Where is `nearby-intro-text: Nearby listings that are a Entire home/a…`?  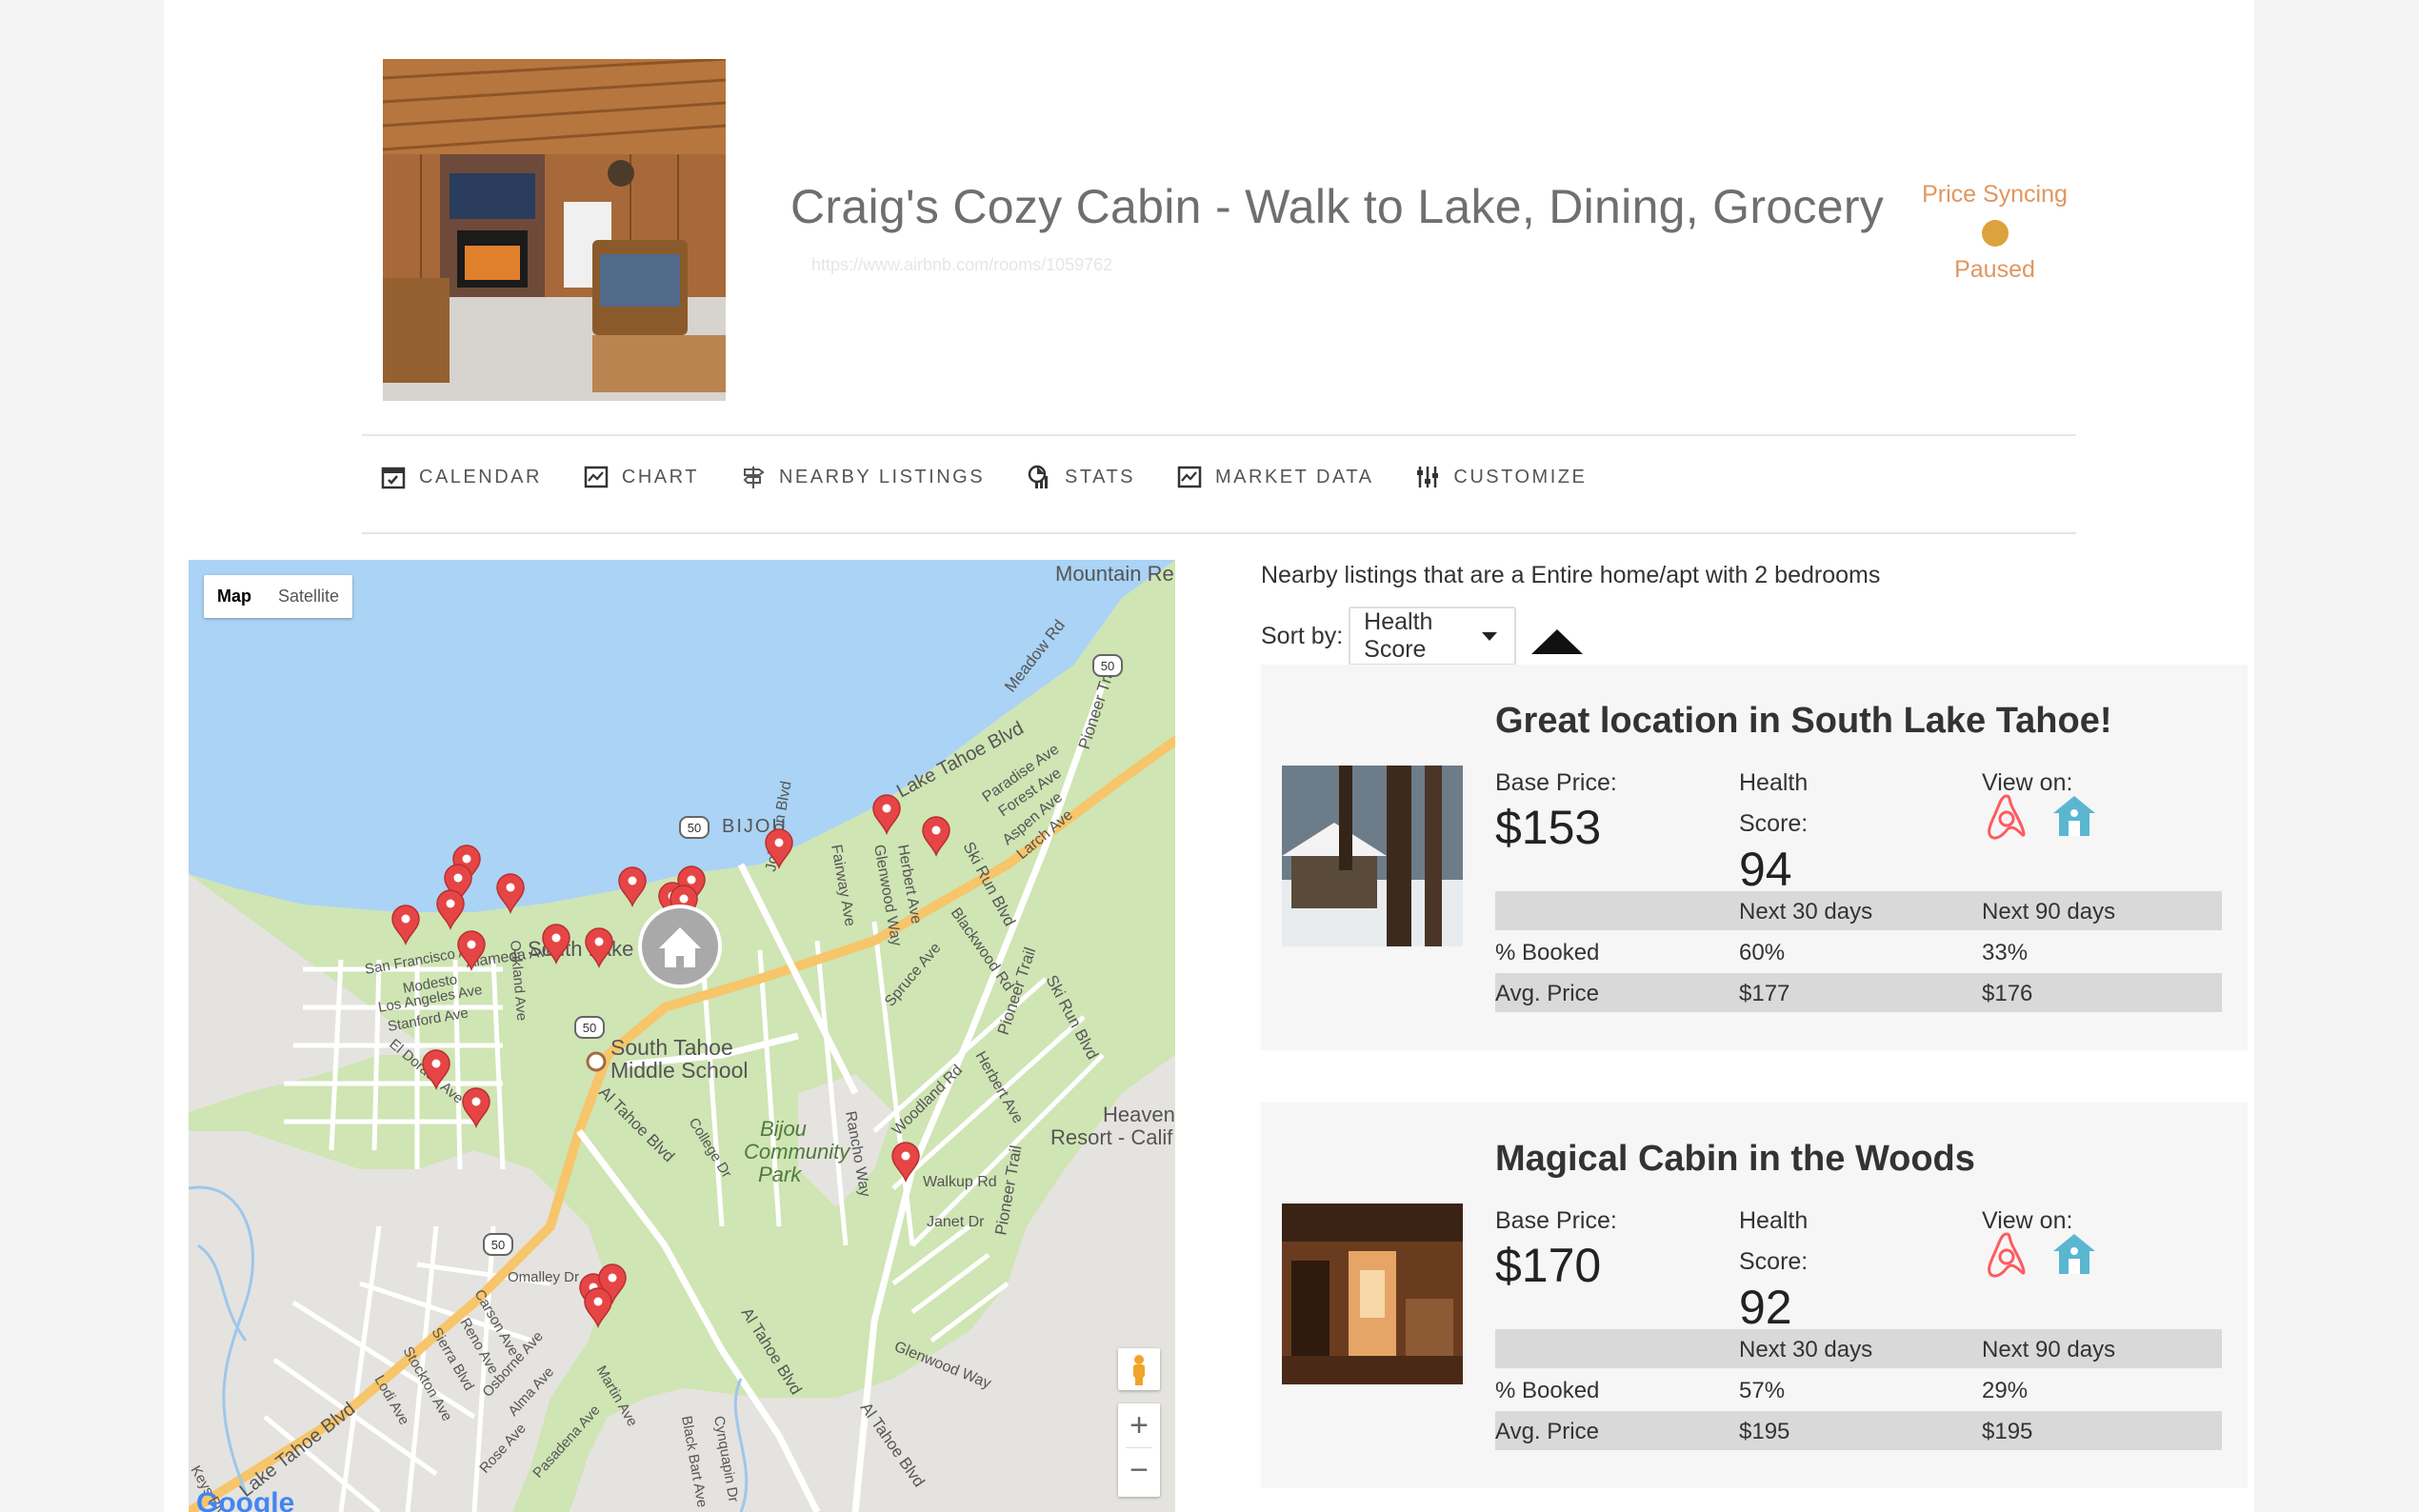
nearby-intro-text: Nearby listings that are a Entire home/a… is located at coordinates (1571, 575).